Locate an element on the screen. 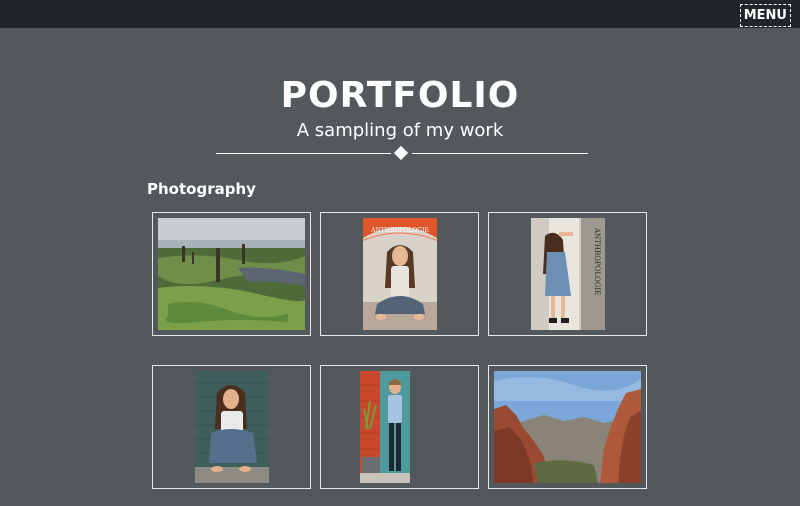  gallery-item-marsh-landscape is located at coordinates (231, 274).